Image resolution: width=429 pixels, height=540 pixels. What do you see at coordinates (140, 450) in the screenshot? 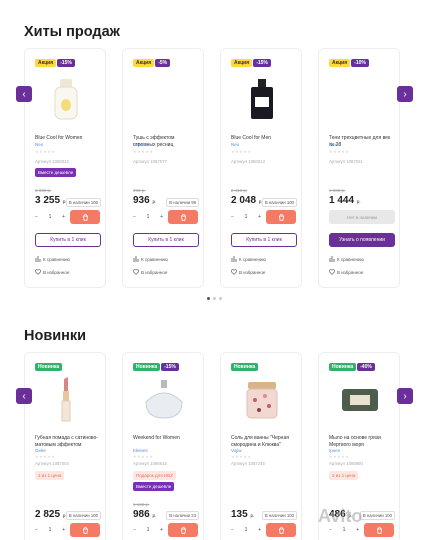
I see `product-brand: Kleines` at bounding box center [140, 450].